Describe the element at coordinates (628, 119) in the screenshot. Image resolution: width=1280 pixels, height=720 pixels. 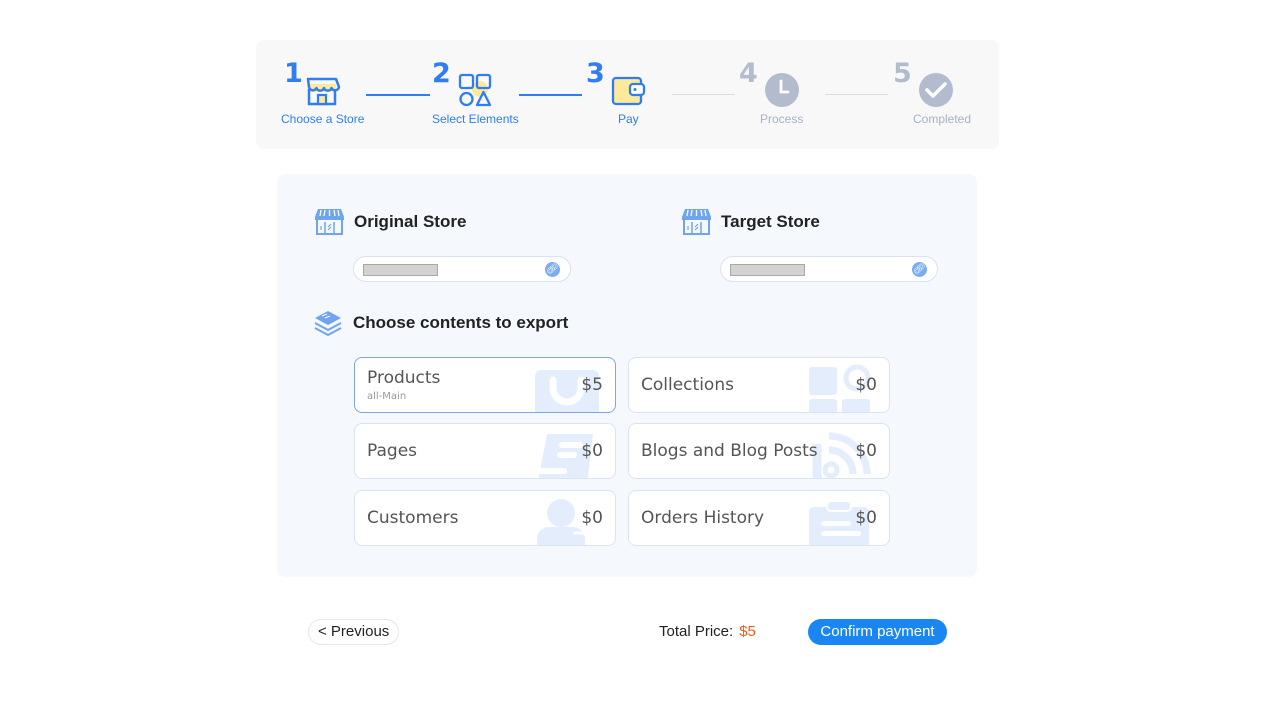
I see `step-label: Pay` at that location.